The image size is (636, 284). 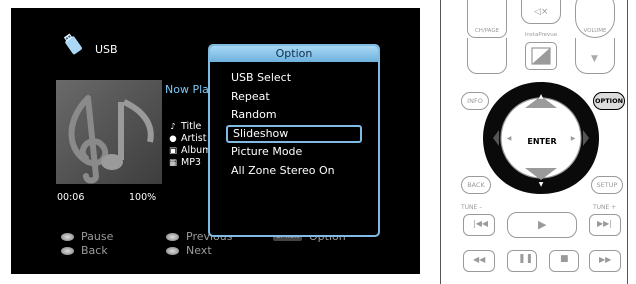 I want to click on mute-icon: ◁×, so click(x=541, y=12).